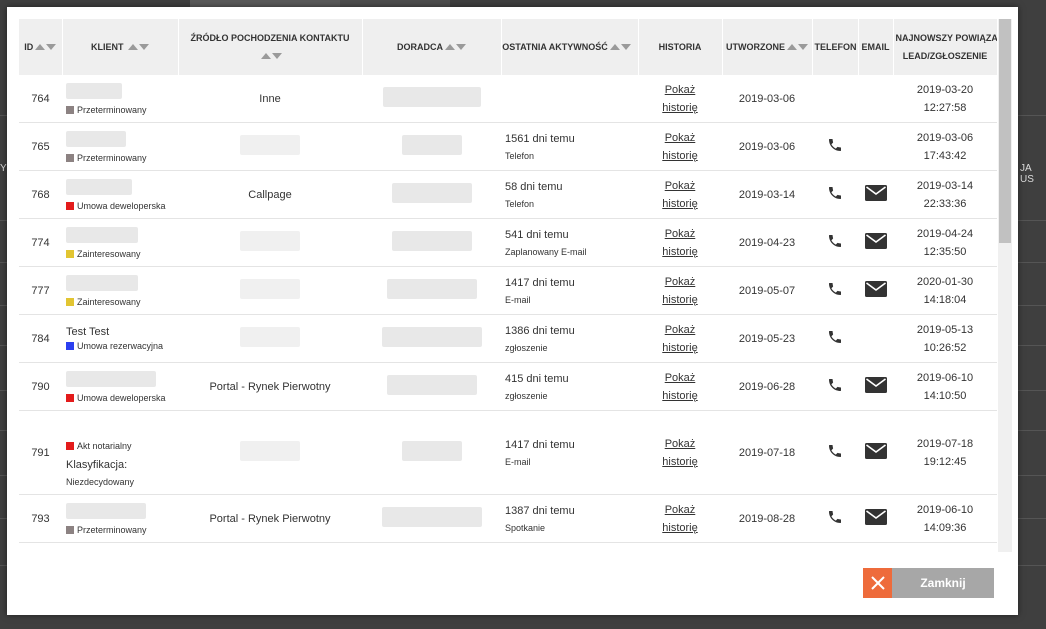 The height and width of the screenshot is (629, 1046). Describe the element at coordinates (1005, 285) in the screenshot. I see `table-scrollbar` at that location.